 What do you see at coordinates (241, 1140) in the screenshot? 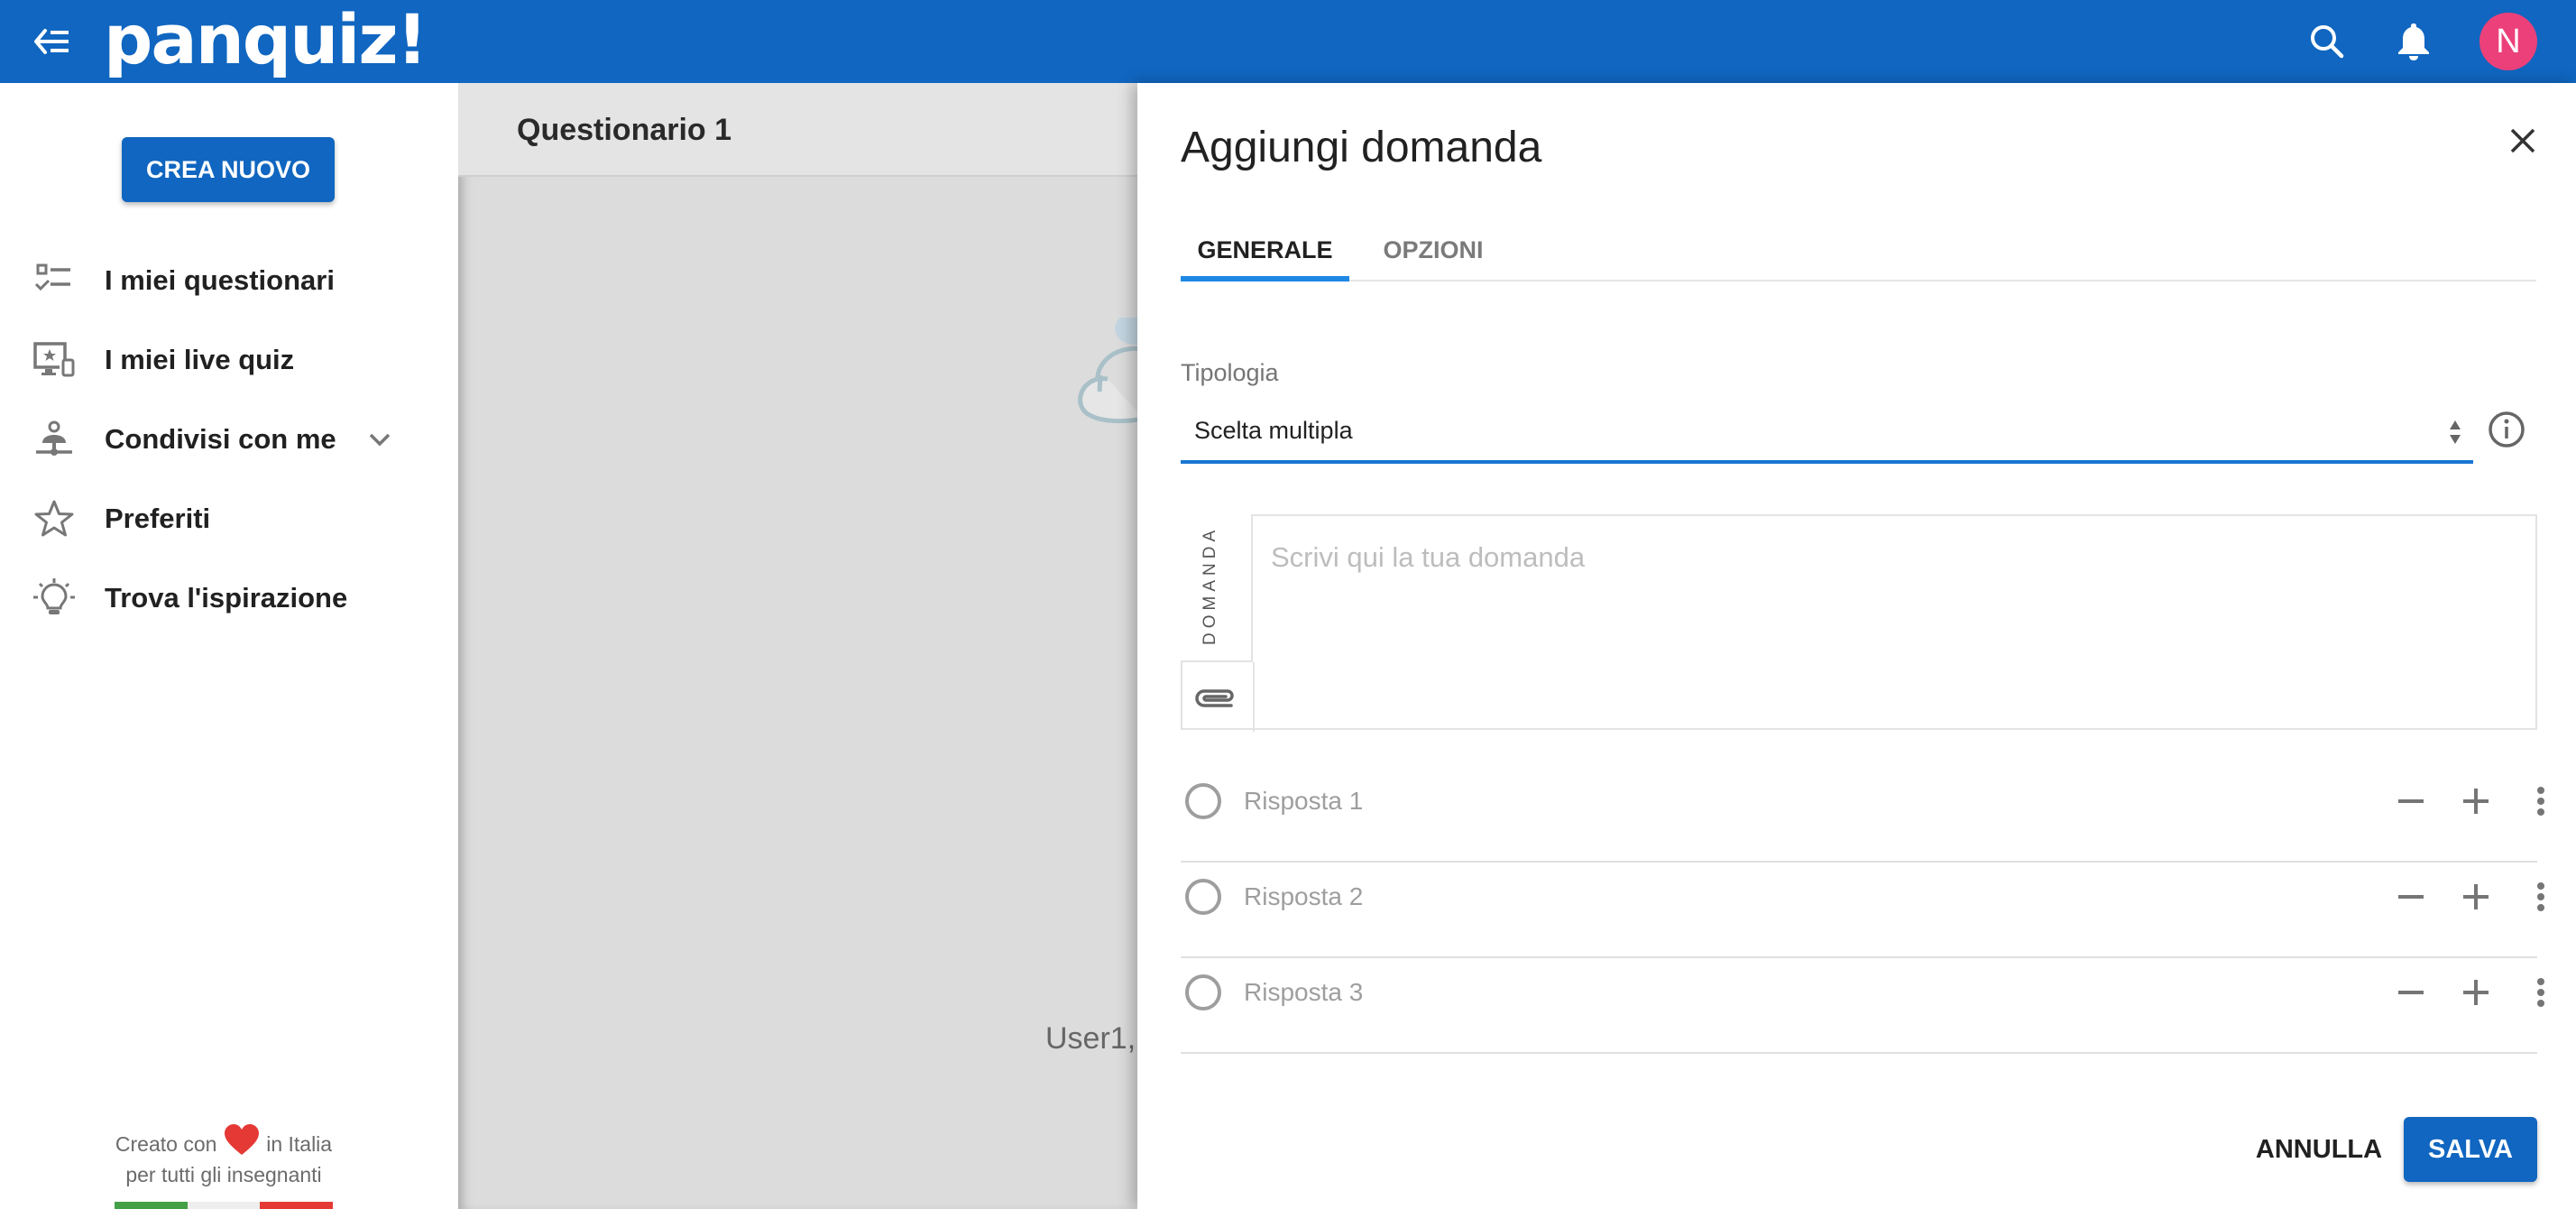
I see `heart-icon` at bounding box center [241, 1140].